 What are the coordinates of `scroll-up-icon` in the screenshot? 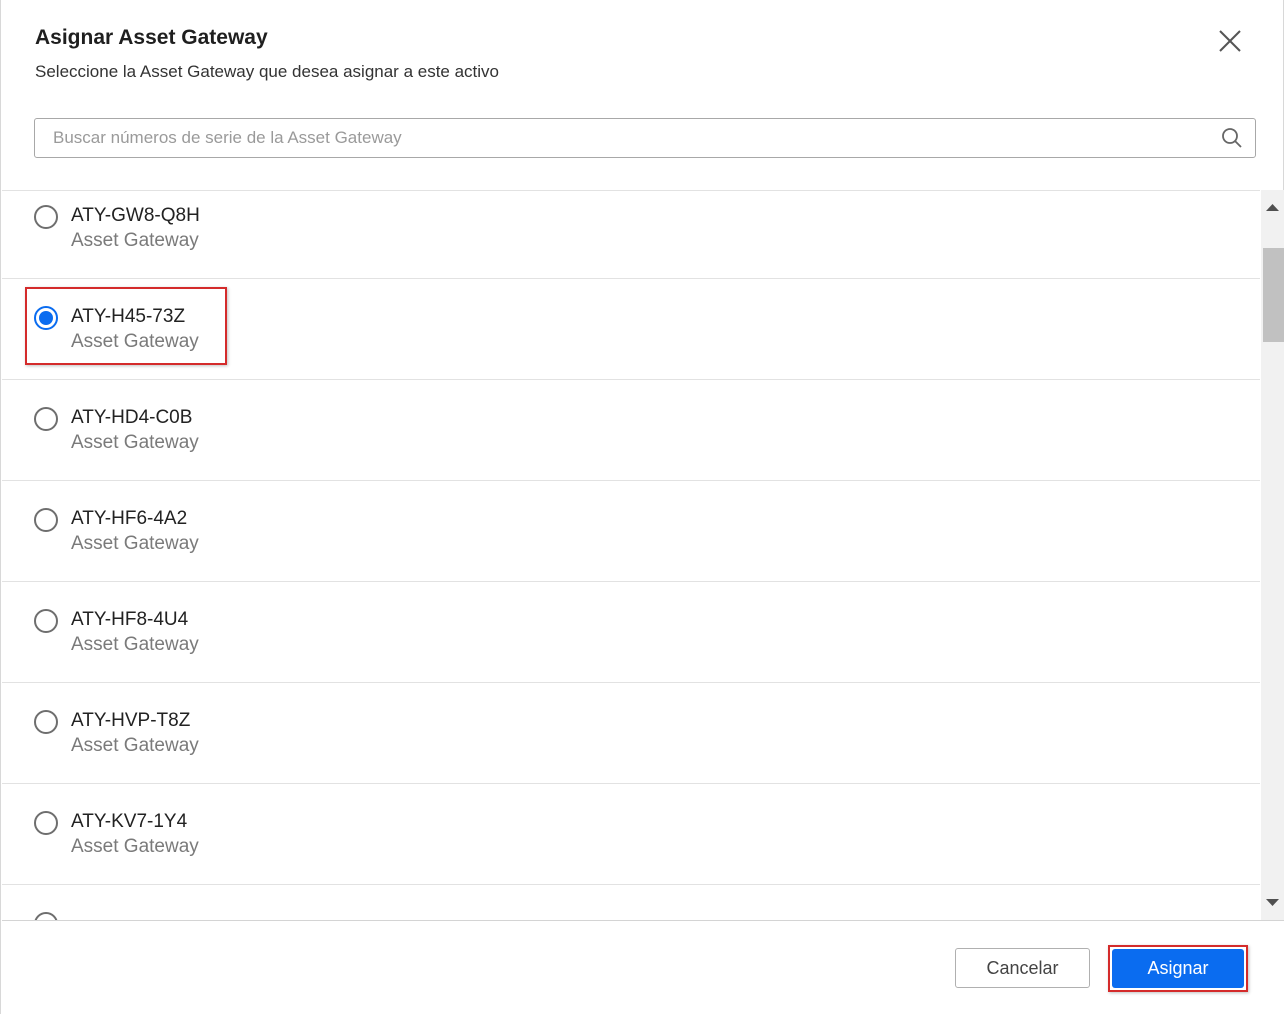 It's located at (1272, 205).